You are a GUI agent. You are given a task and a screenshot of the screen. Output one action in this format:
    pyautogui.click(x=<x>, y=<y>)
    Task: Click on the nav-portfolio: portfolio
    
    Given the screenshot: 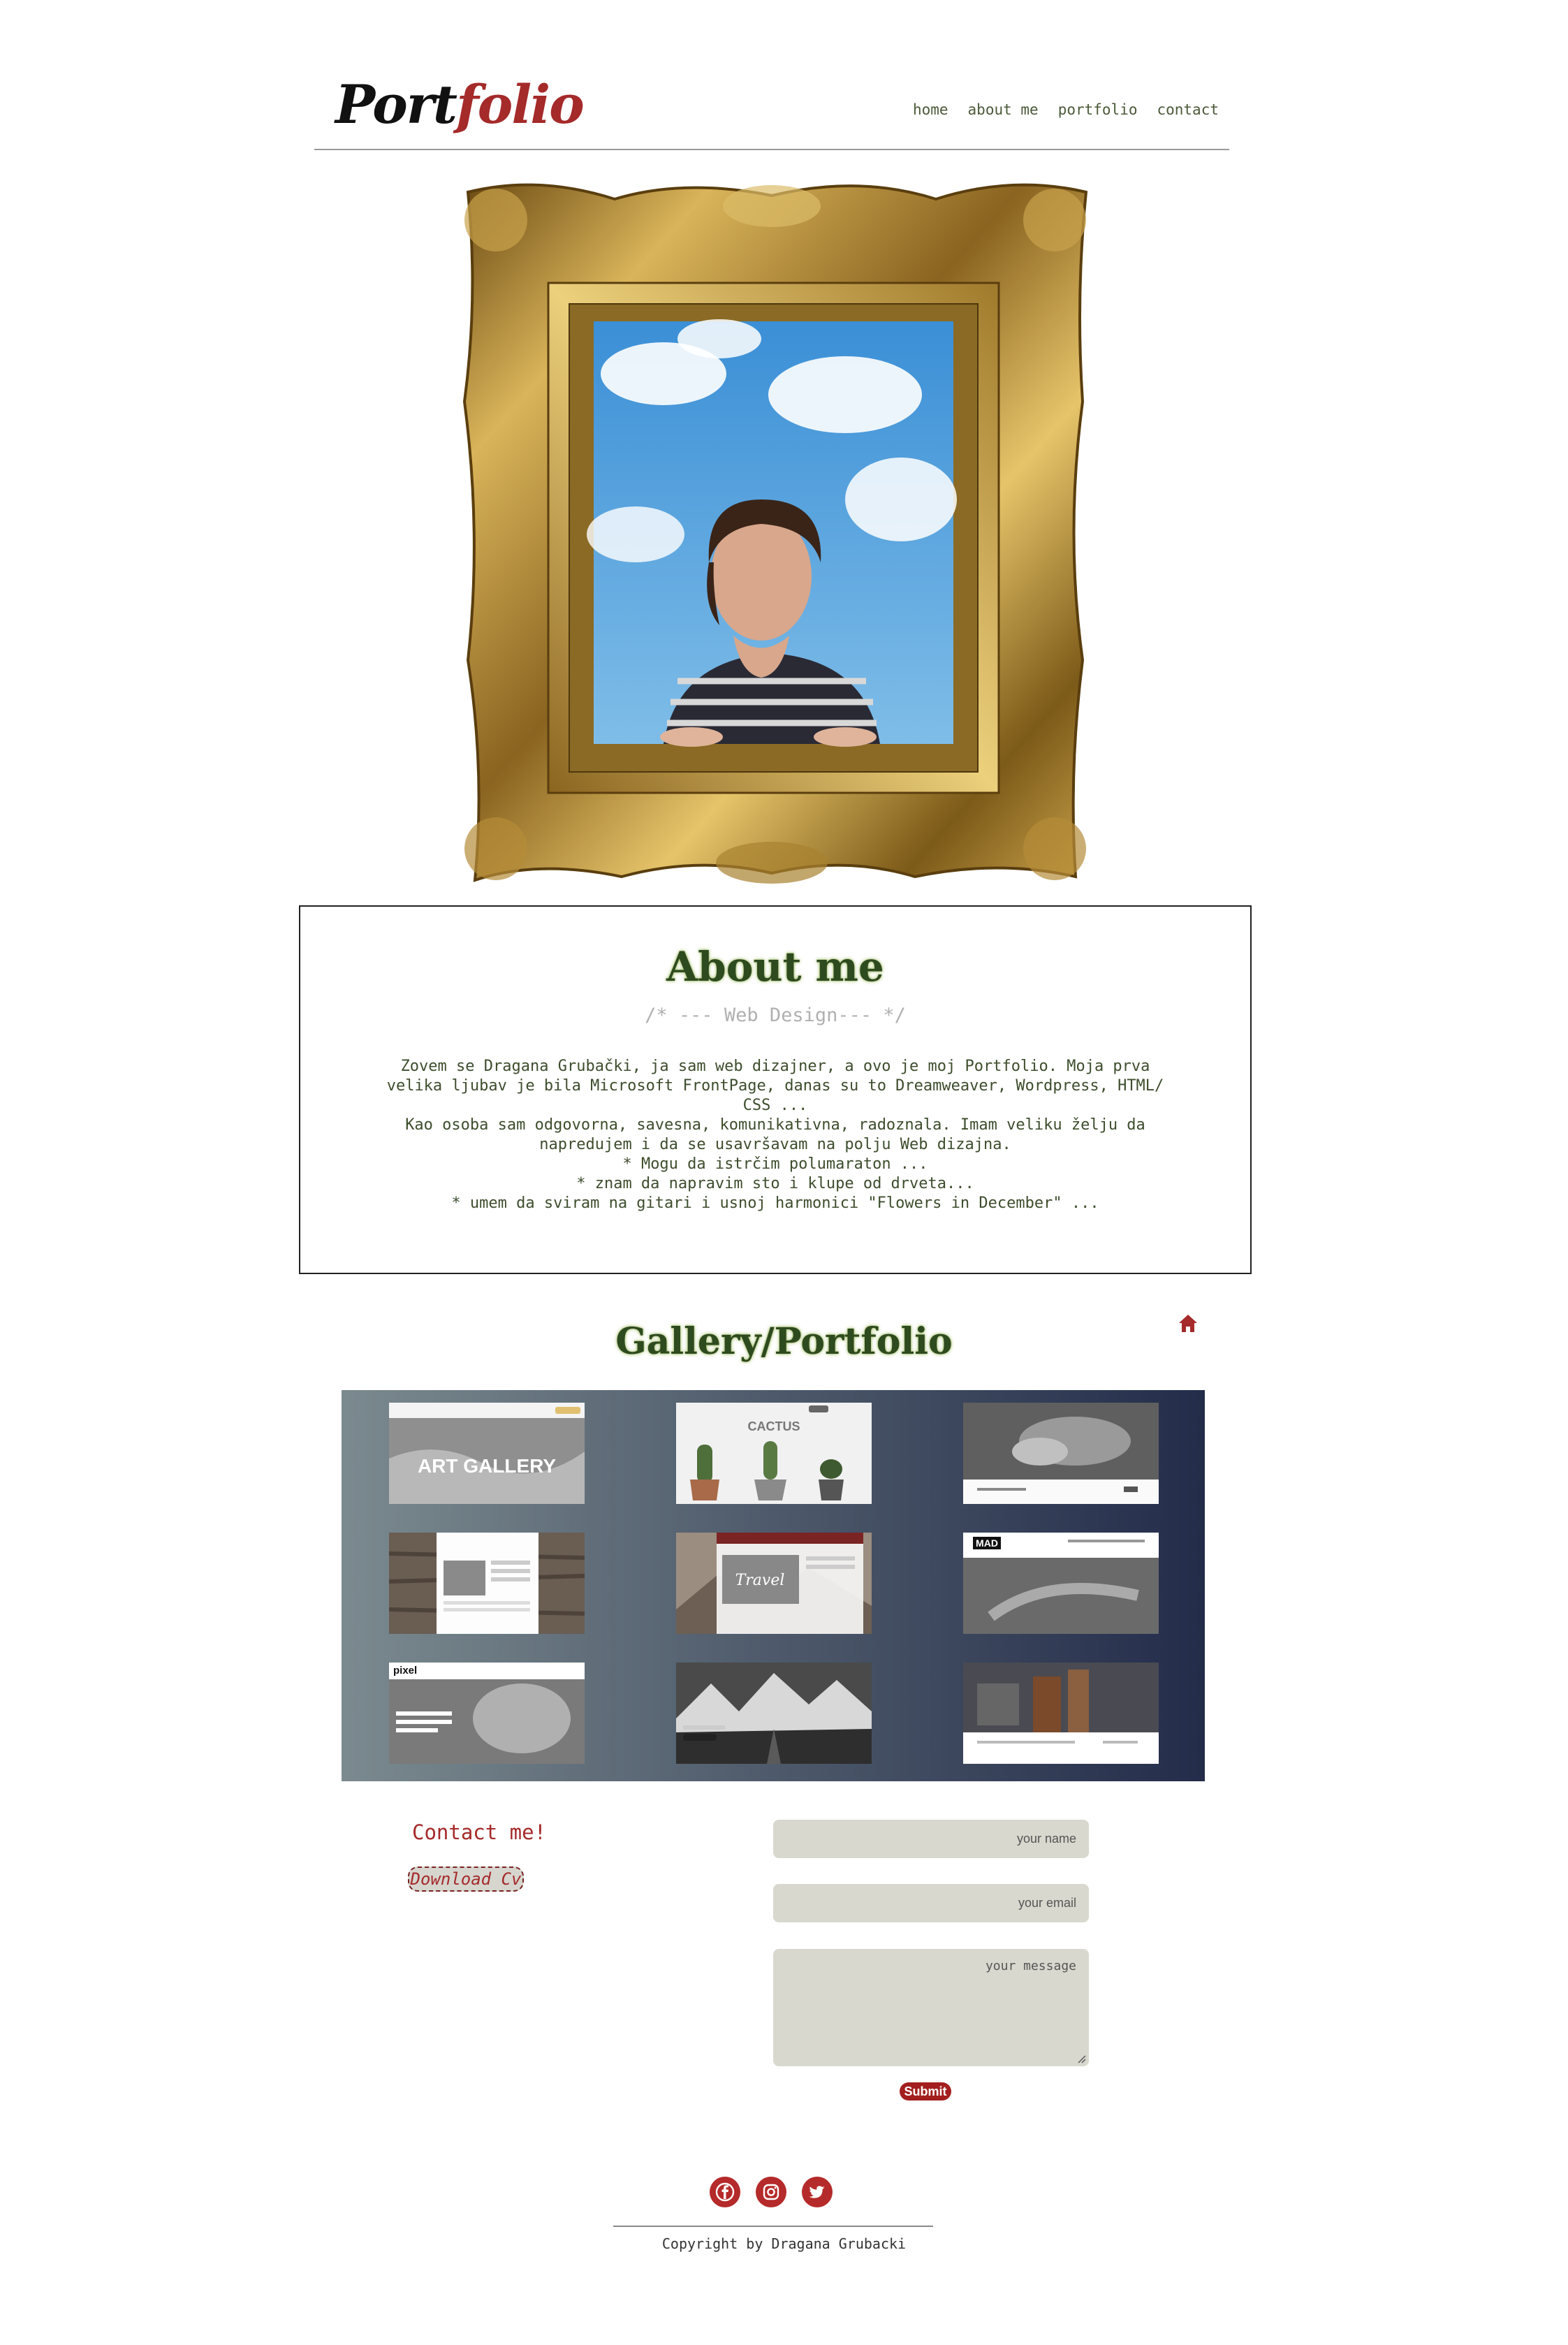 What is the action you would take?
    pyautogui.click(x=1098, y=109)
    